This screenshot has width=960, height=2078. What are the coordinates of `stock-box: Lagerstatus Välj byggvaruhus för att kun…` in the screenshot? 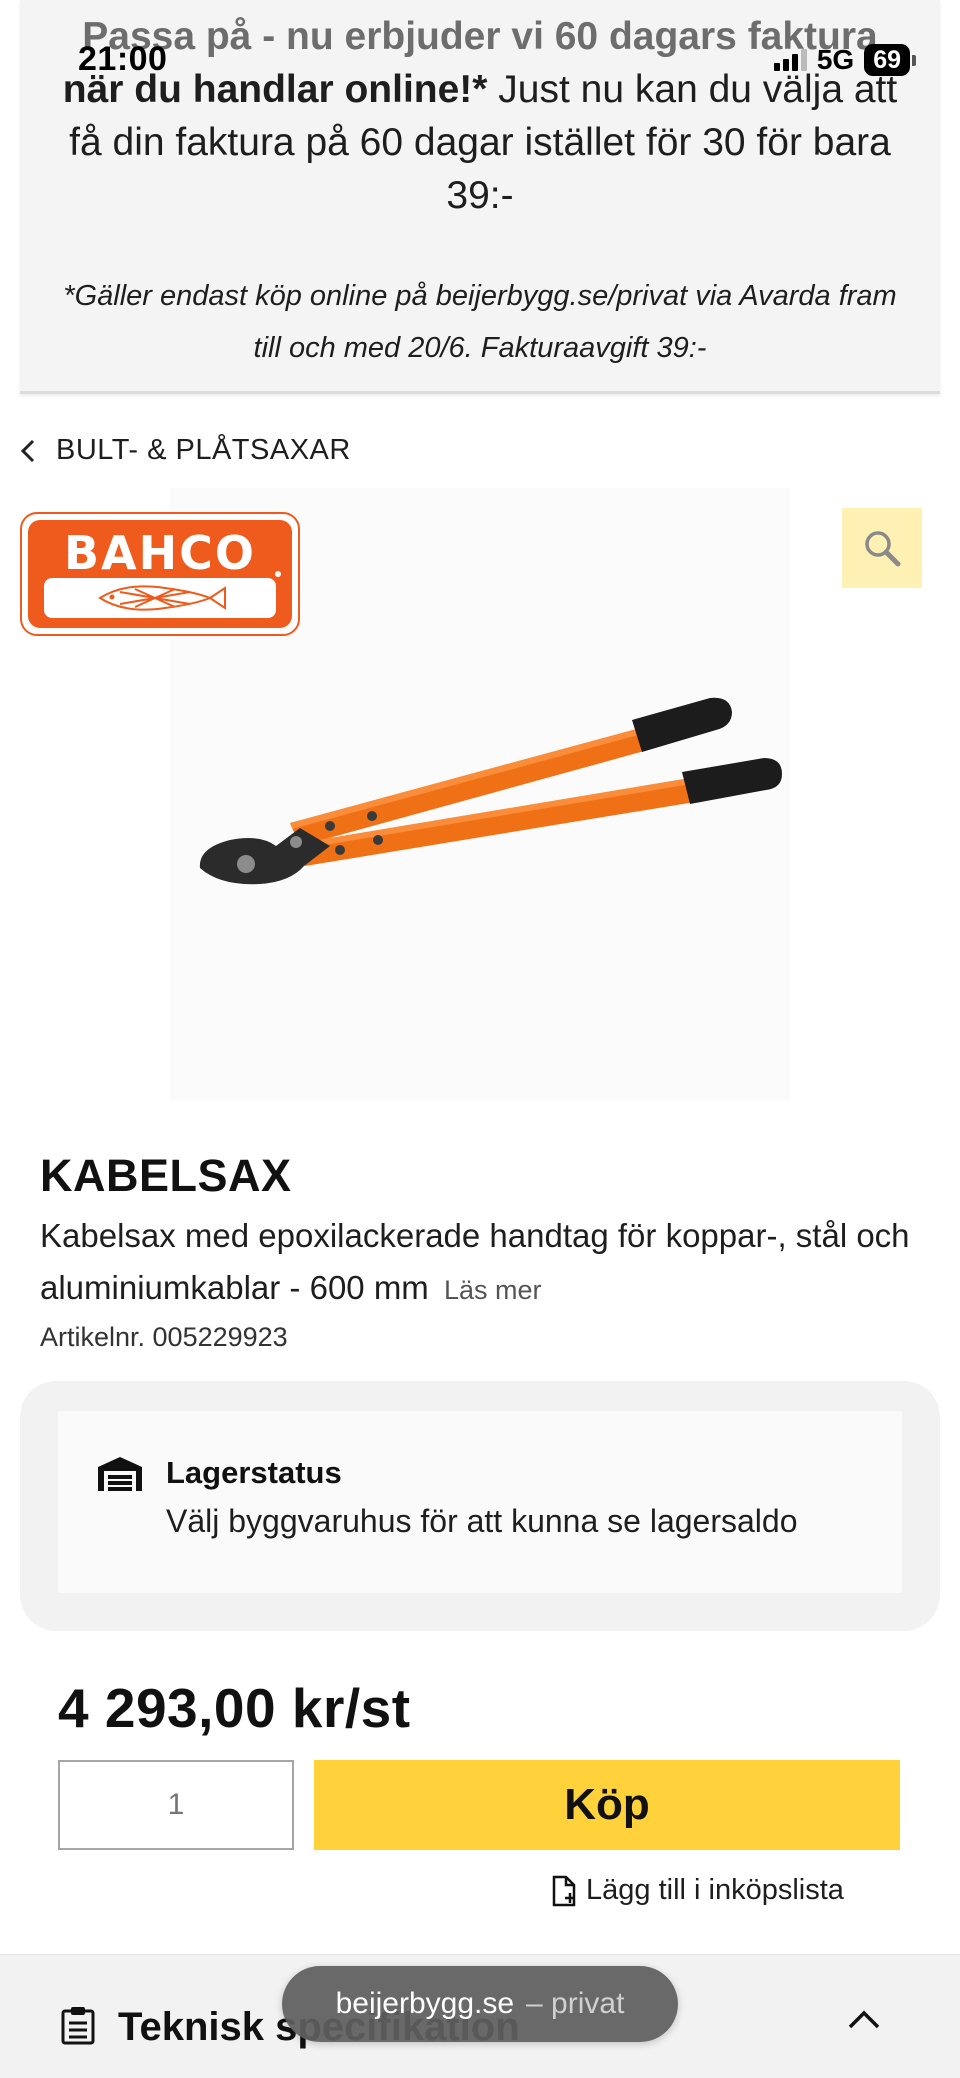 It's located at (480, 1502).